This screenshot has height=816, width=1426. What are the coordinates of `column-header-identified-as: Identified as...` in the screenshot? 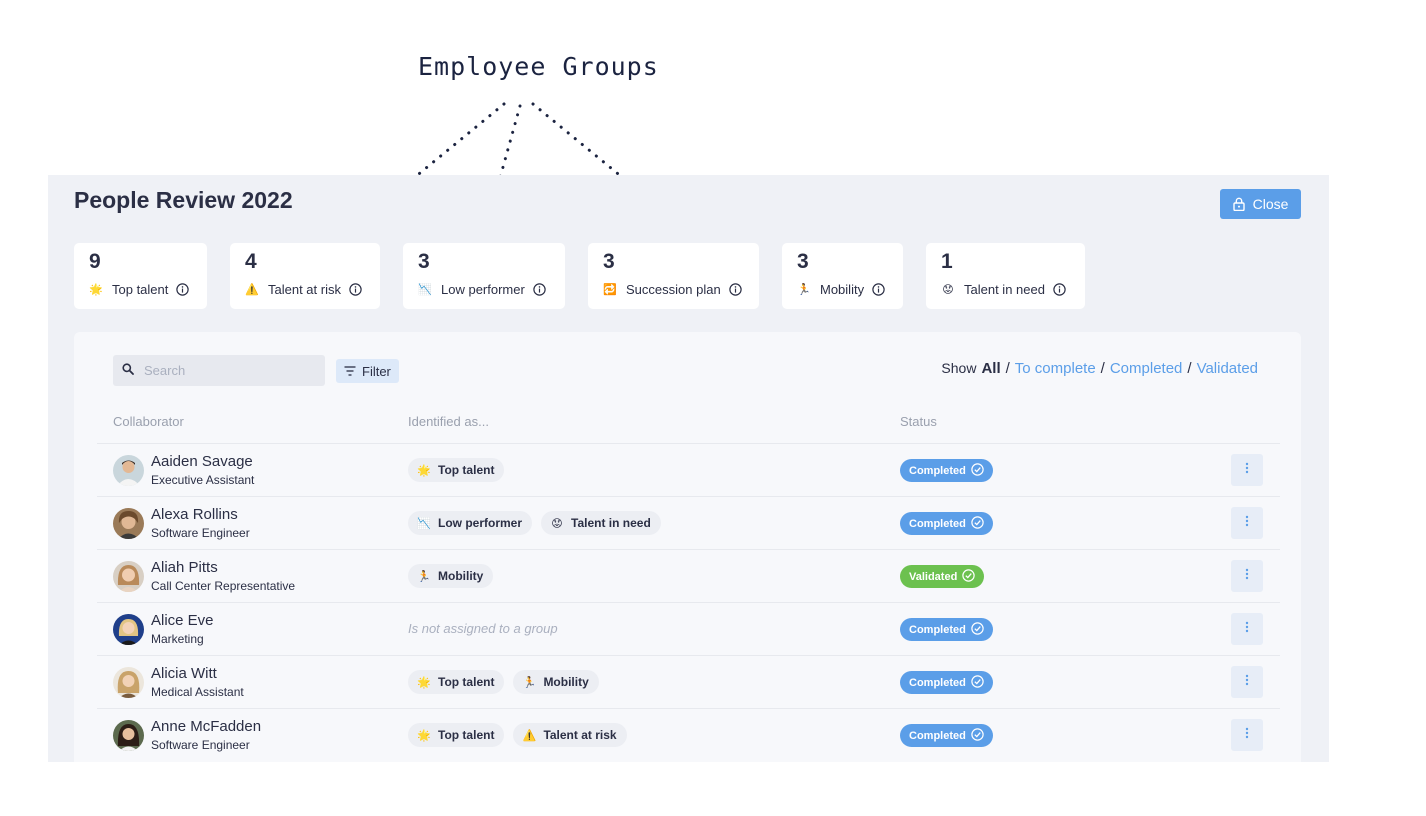 It's located at (448, 421).